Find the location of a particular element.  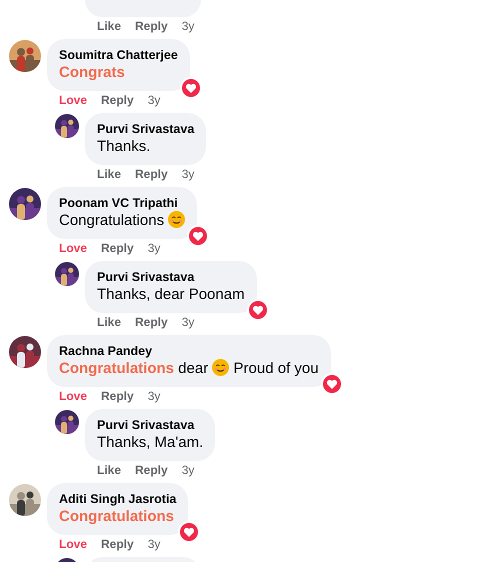

comment-text: Congrats is located at coordinates (92, 73).